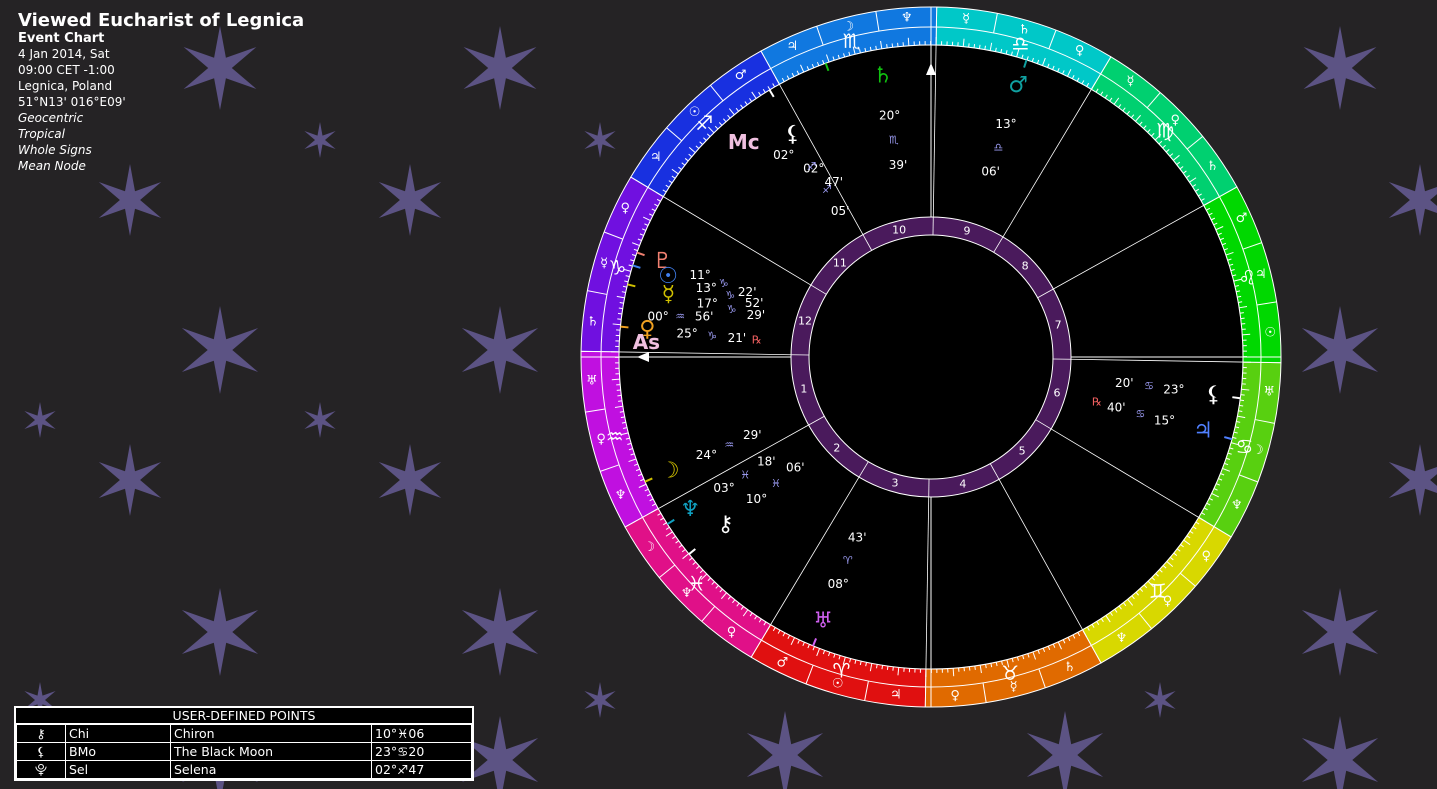 The height and width of the screenshot is (789, 1437). What do you see at coordinates (1203, 431) in the screenshot?
I see `jupiter-icon: ♃` at bounding box center [1203, 431].